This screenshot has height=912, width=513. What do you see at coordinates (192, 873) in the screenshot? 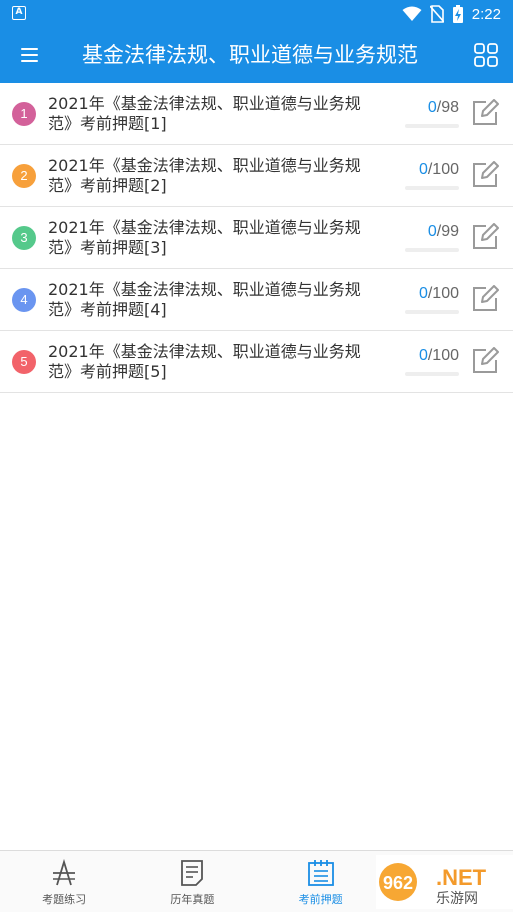
I see `document-icon` at bounding box center [192, 873].